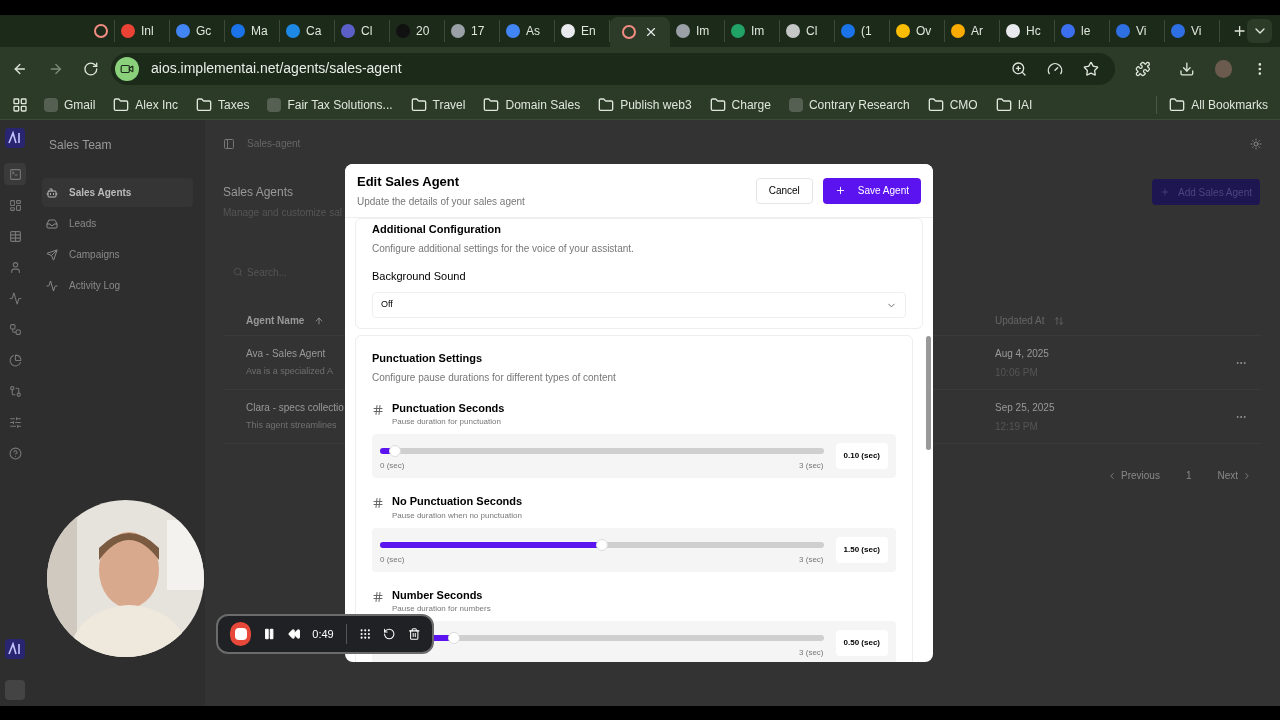 The image size is (1280, 720). What do you see at coordinates (645, 104) in the screenshot?
I see `bookmark: Publish web3` at bounding box center [645, 104].